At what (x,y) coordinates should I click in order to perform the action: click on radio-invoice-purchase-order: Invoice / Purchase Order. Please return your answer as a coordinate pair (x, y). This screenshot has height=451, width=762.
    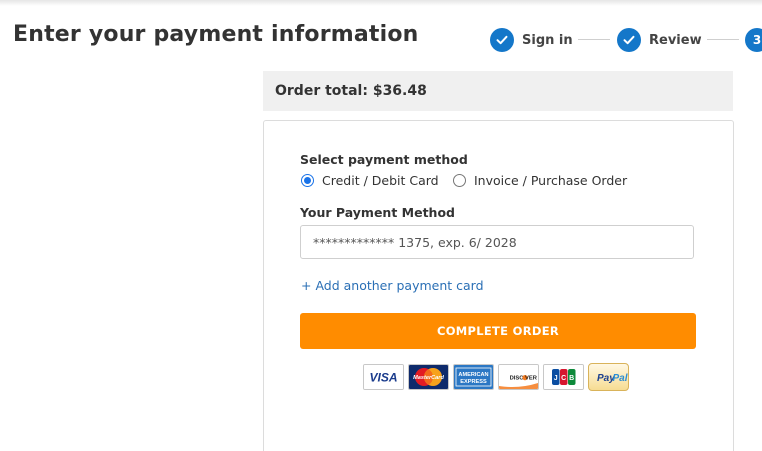
    Looking at the image, I should click on (540, 180).